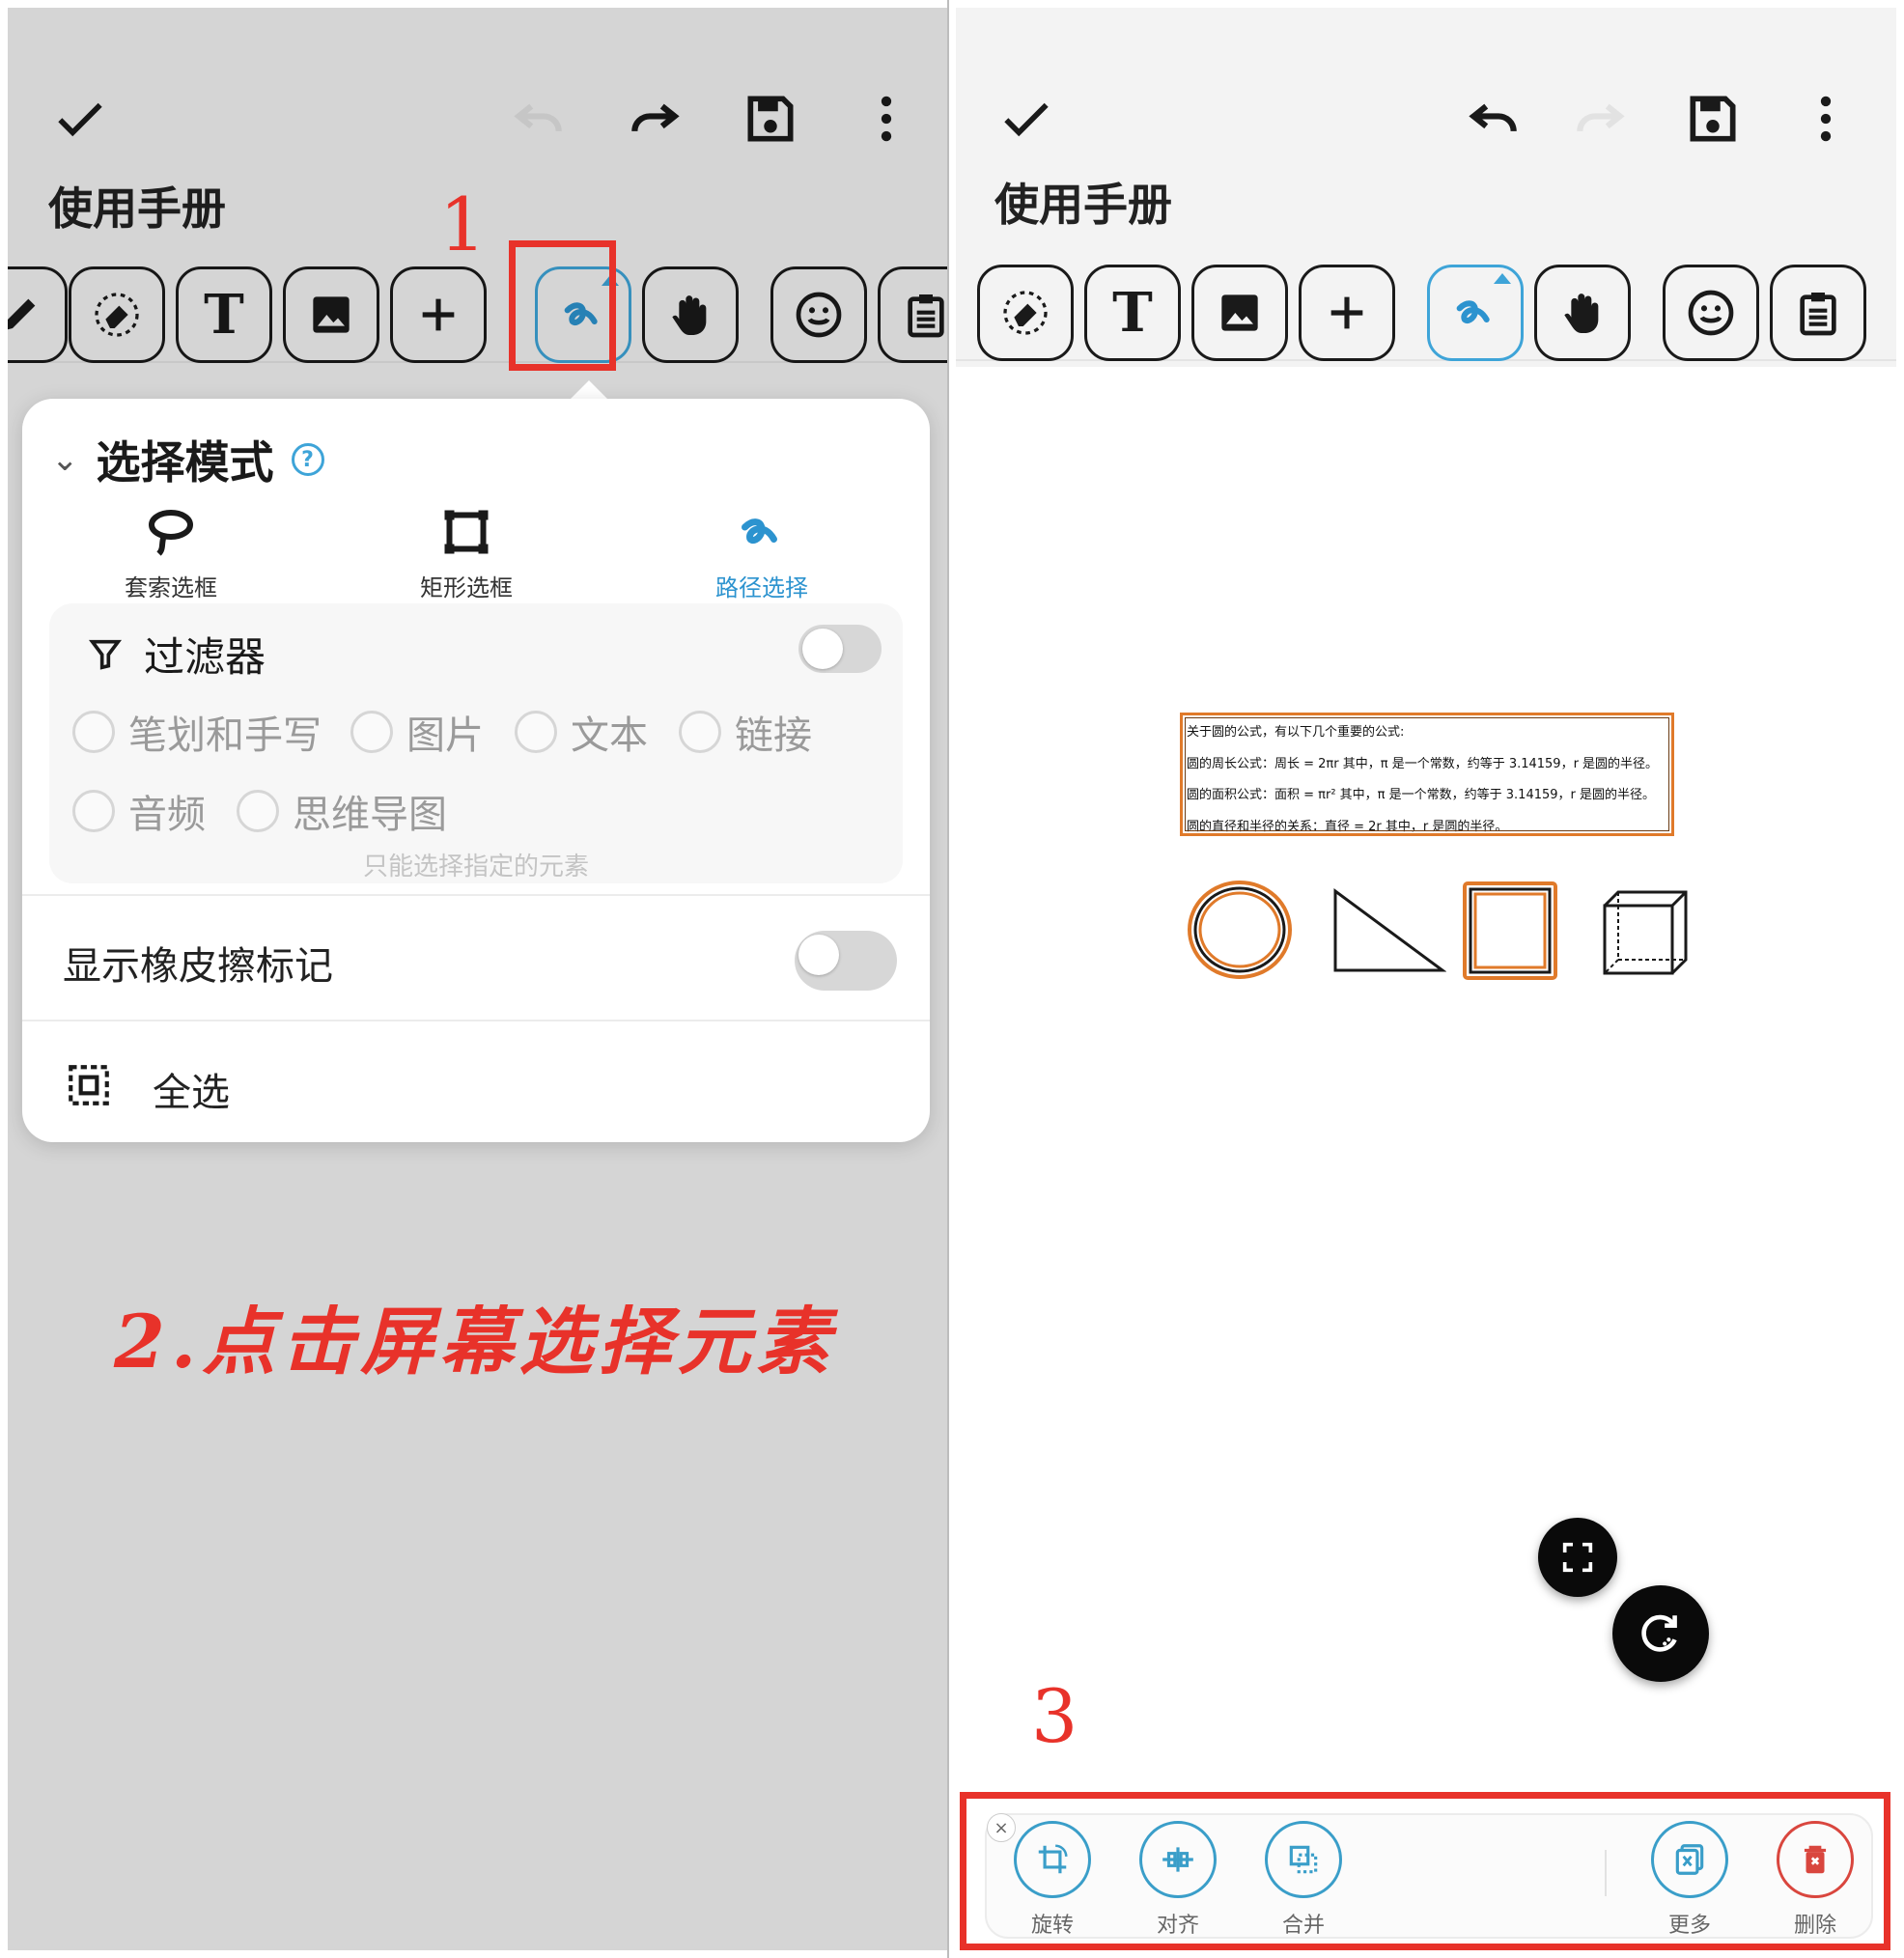 The image size is (1904, 1958). Describe the element at coordinates (1690, 1880) in the screenshot. I see `more-button: 更多` at that location.